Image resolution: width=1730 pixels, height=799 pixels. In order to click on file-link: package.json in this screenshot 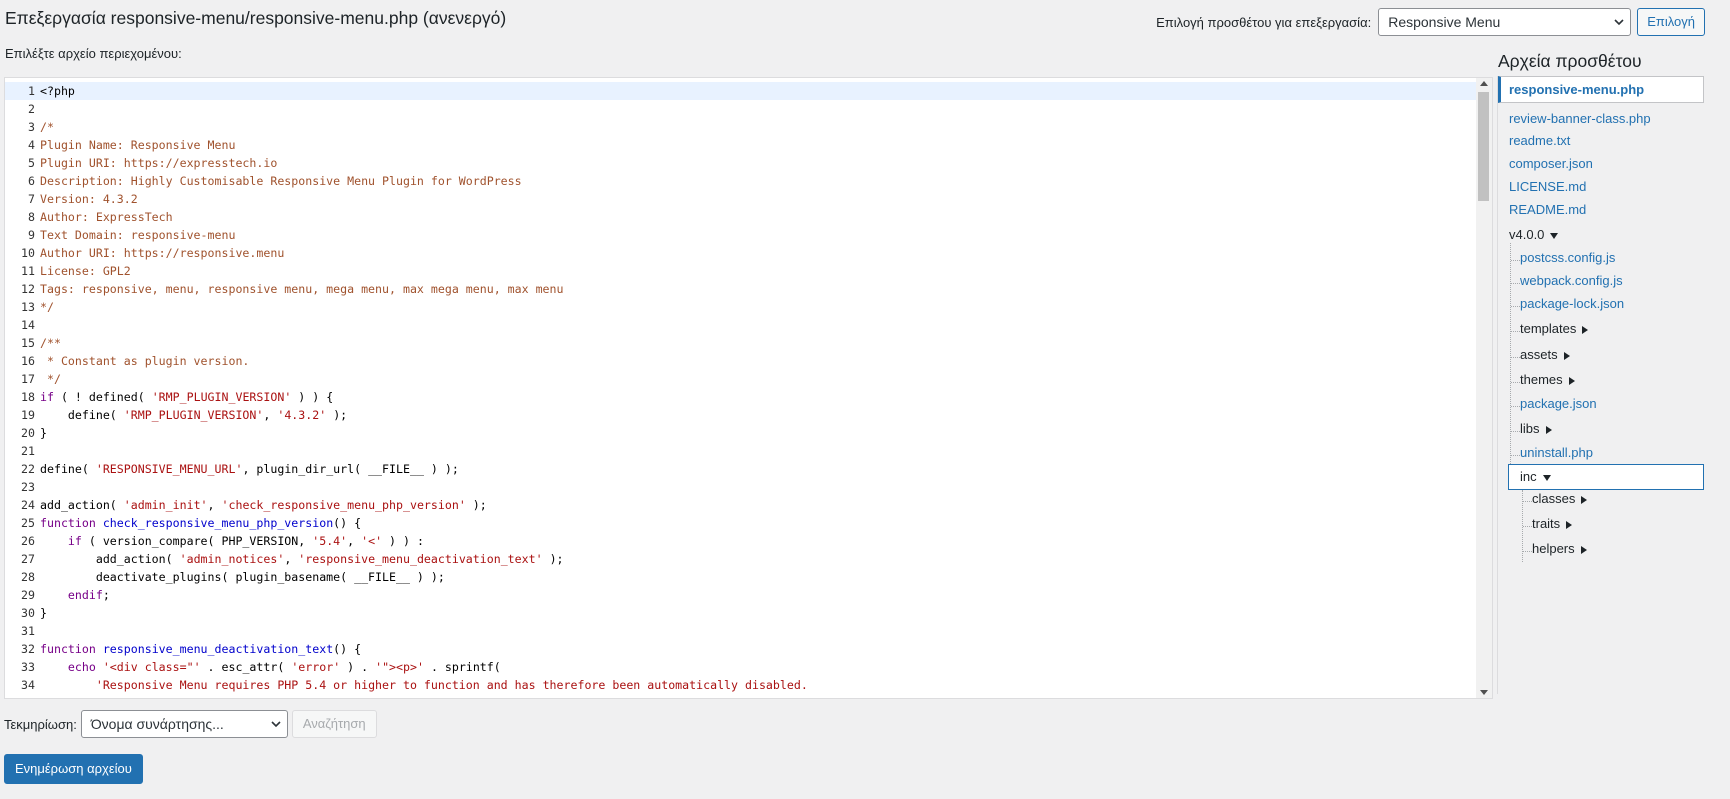, I will do `click(1558, 403)`.